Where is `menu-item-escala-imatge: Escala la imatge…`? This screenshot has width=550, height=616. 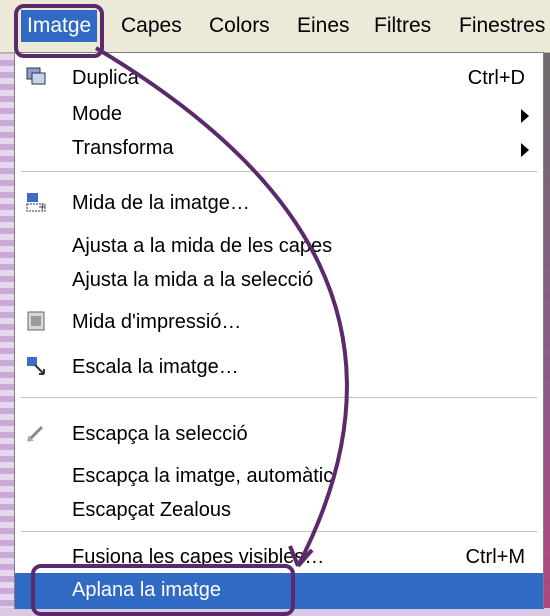
menu-item-escala-imatge: Escala la imatge… is located at coordinates (279, 367).